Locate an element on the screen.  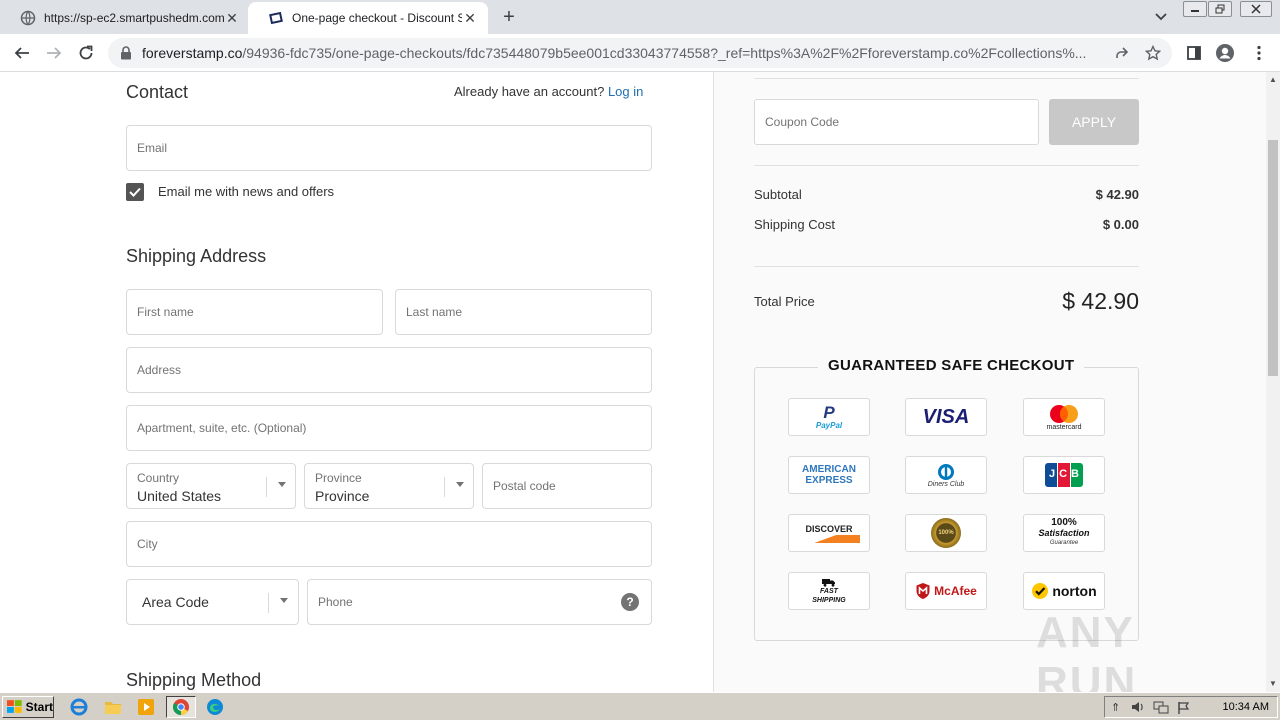
checkmark-icon is located at coordinates (135, 192).